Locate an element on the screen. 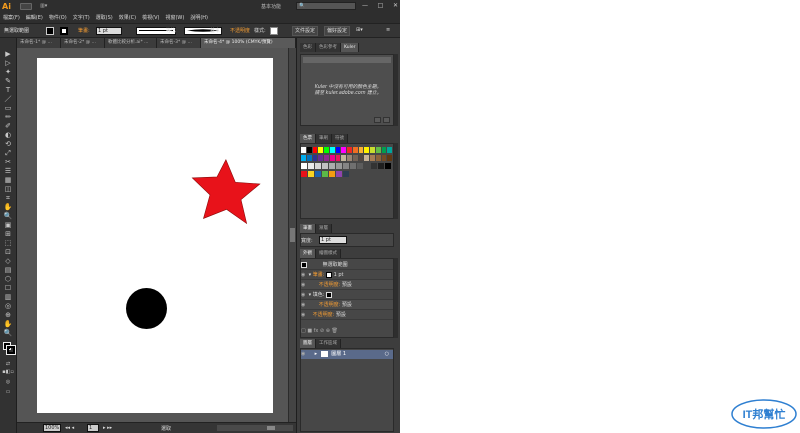 The image size is (800, 433). pencil-tool-icon: ✐ is located at coordinates (8, 126).